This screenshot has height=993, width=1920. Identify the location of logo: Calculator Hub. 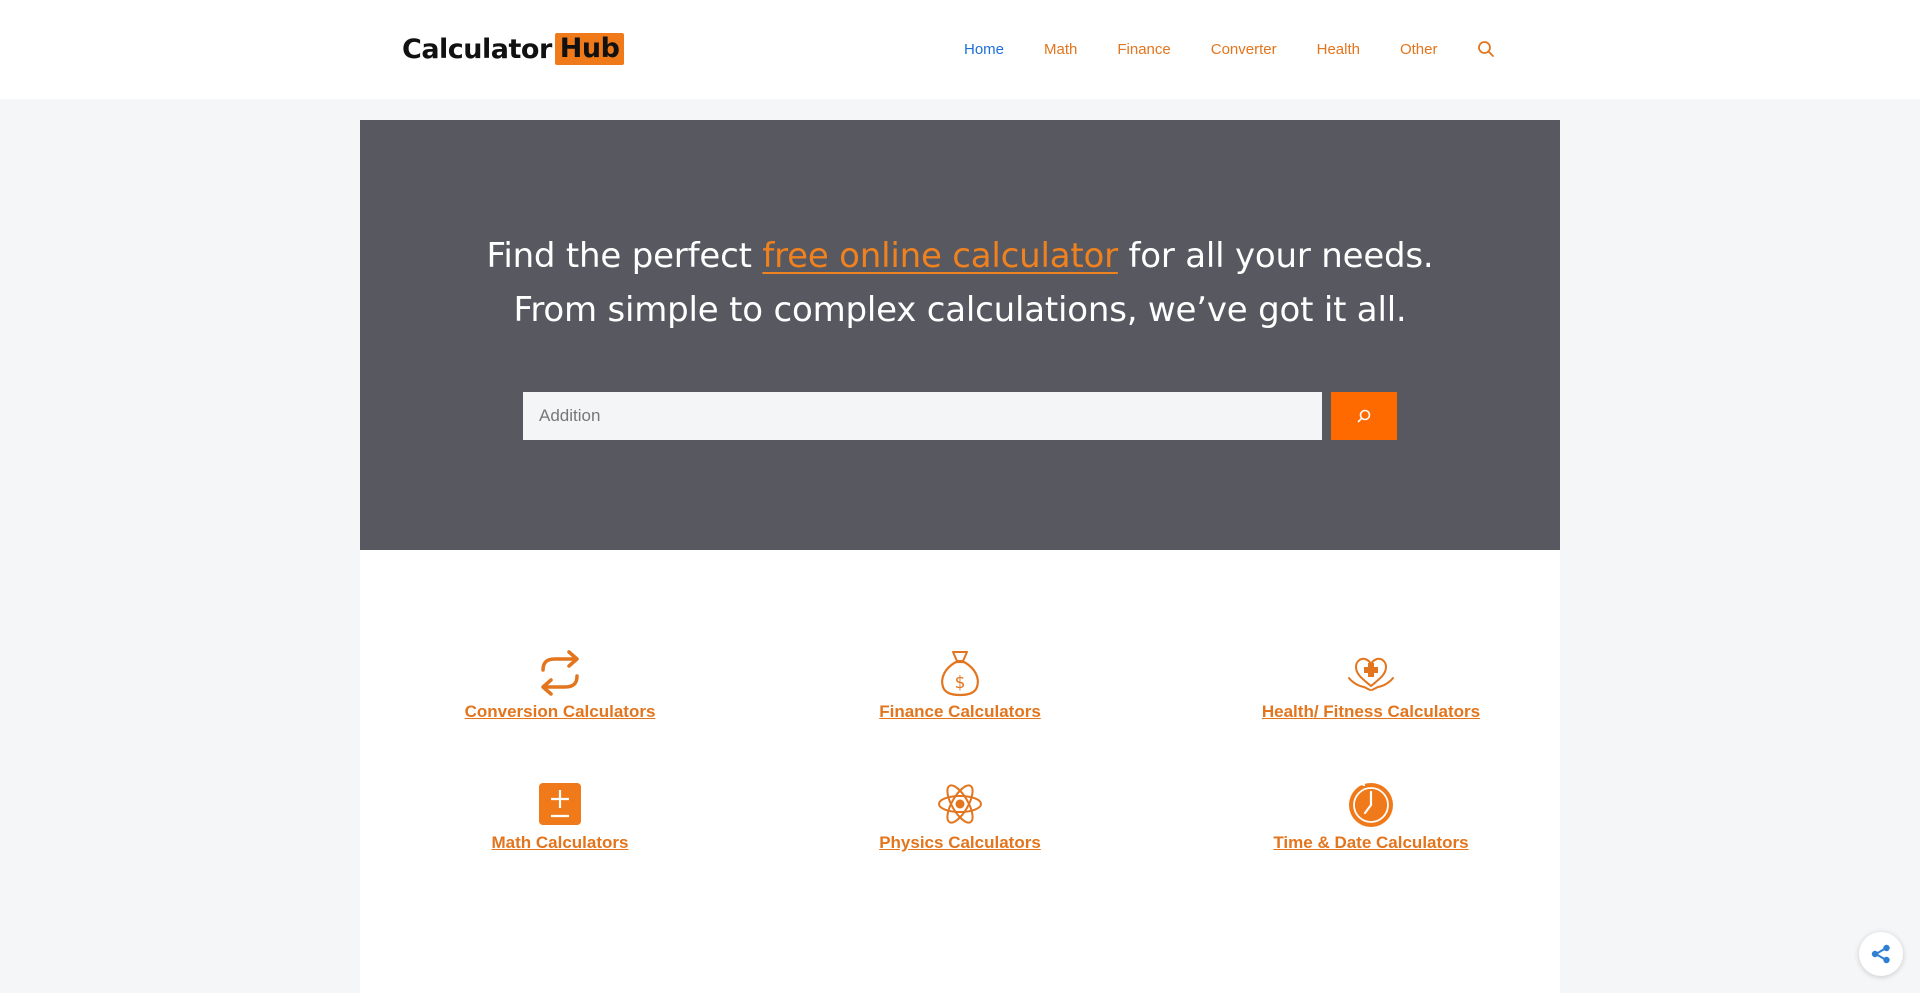
(513, 49).